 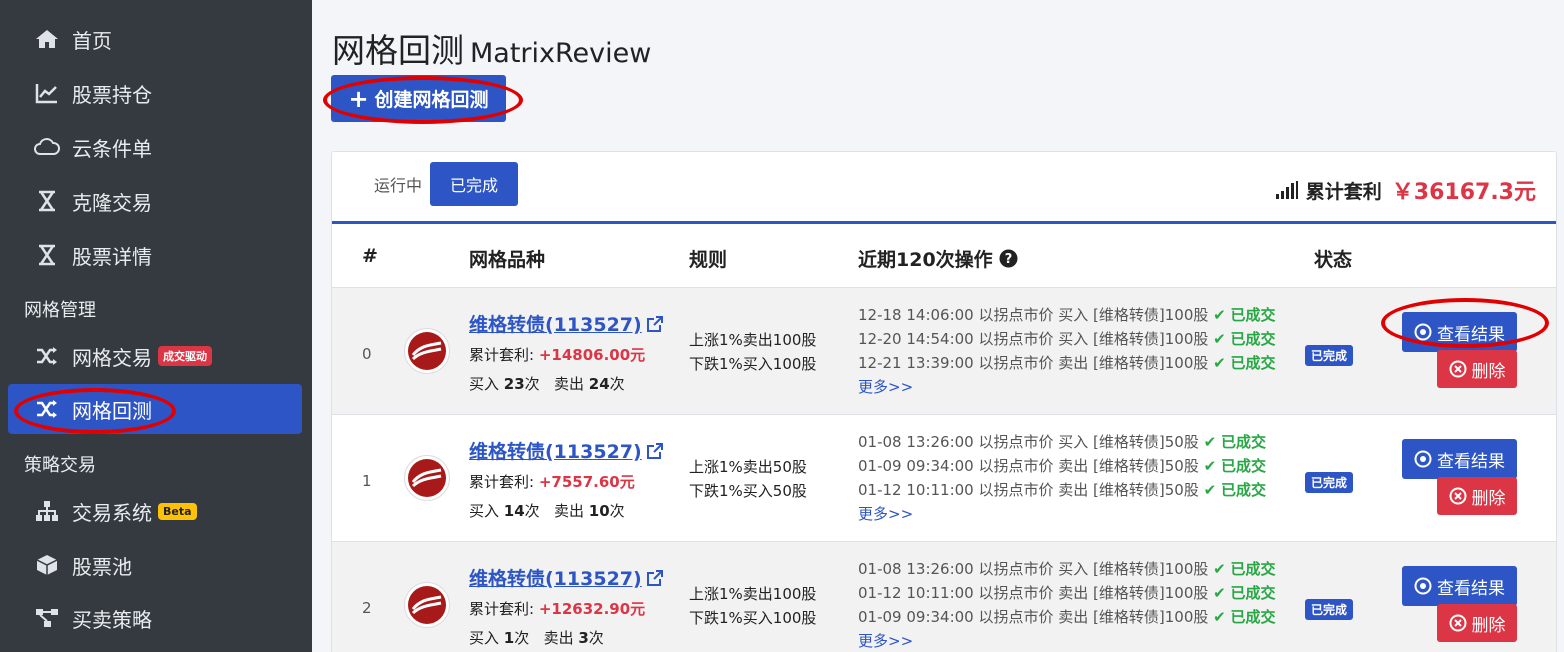 I want to click on tab-done: 已完成, so click(x=474, y=184).